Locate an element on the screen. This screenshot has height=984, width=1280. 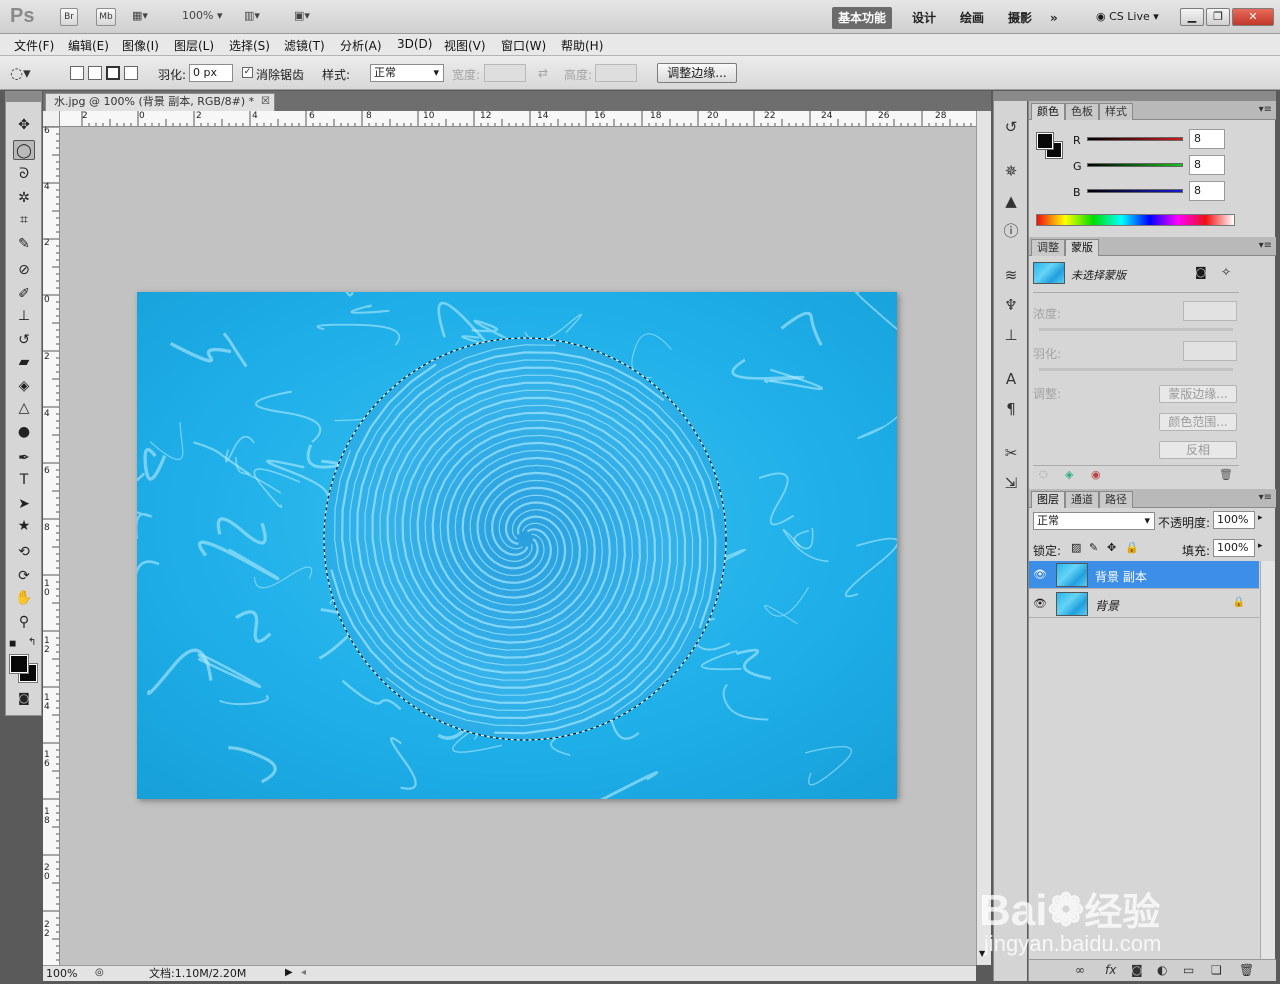
tab-color: 颜色 is located at coordinates (1048, 111).